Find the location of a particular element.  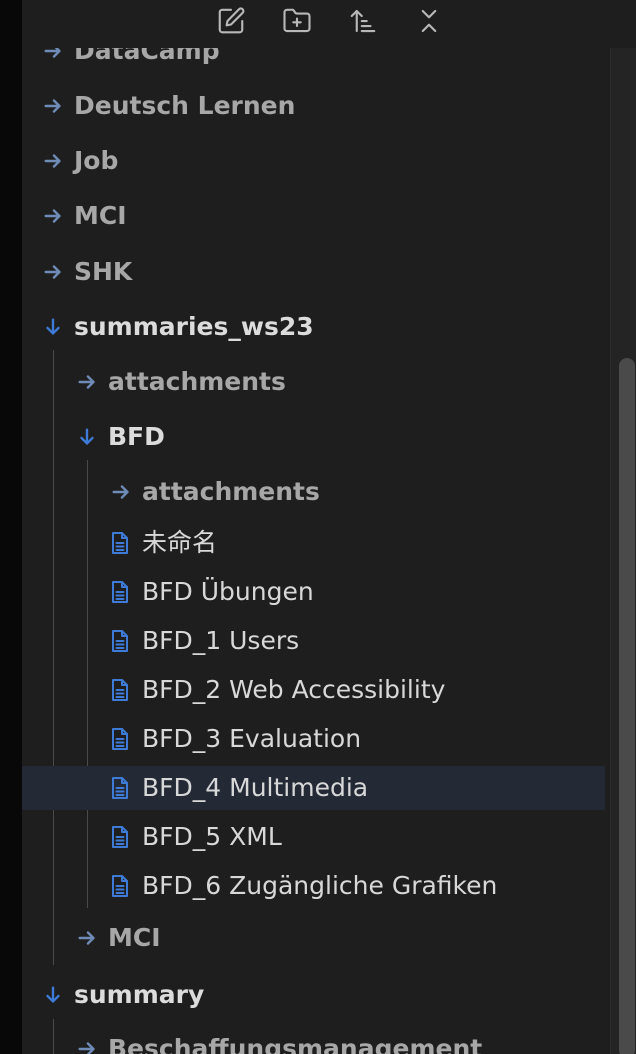

new-note-button is located at coordinates (231, 23).